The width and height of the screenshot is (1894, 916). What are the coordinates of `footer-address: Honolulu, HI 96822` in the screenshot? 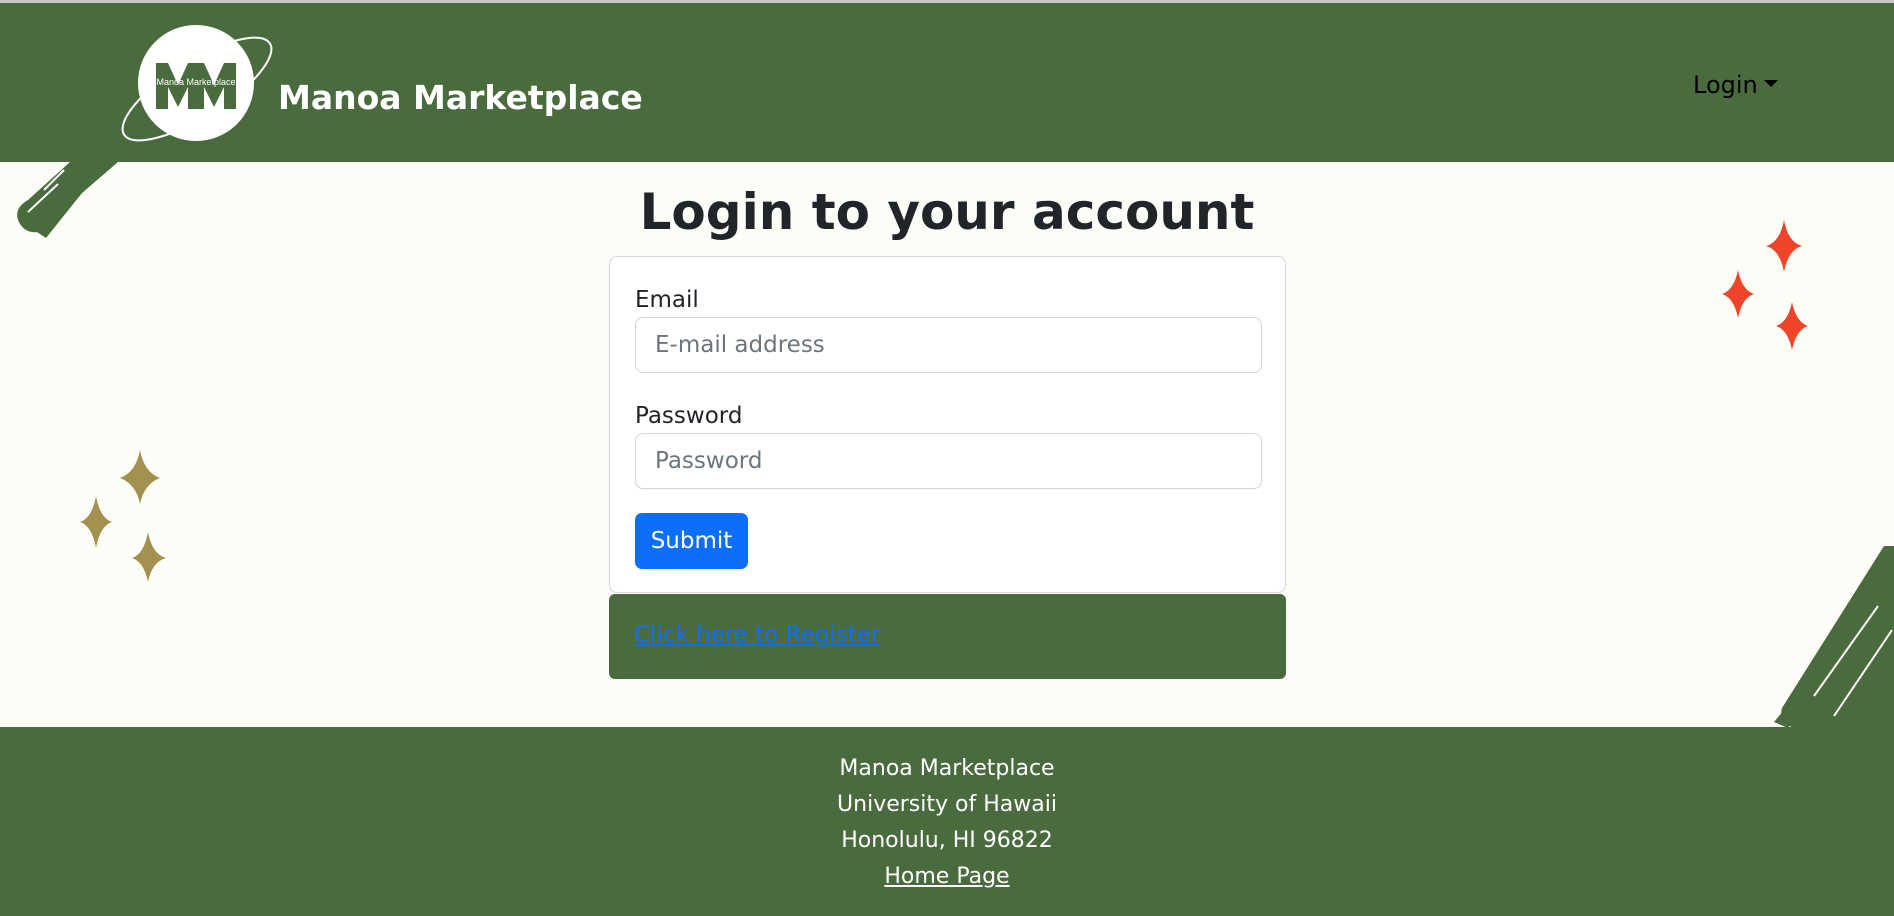 It's located at (947, 840).